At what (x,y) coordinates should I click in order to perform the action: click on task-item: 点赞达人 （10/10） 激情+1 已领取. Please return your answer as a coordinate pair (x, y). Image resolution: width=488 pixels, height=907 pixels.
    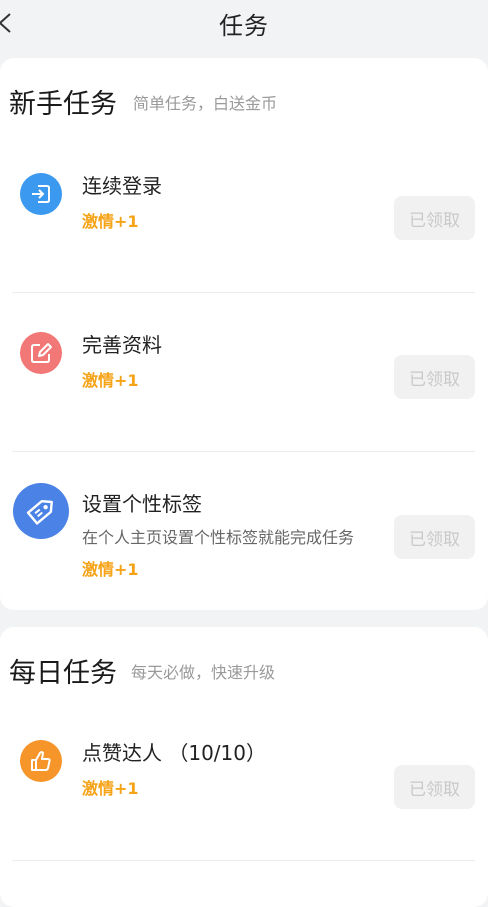
    Looking at the image, I should click on (244, 792).